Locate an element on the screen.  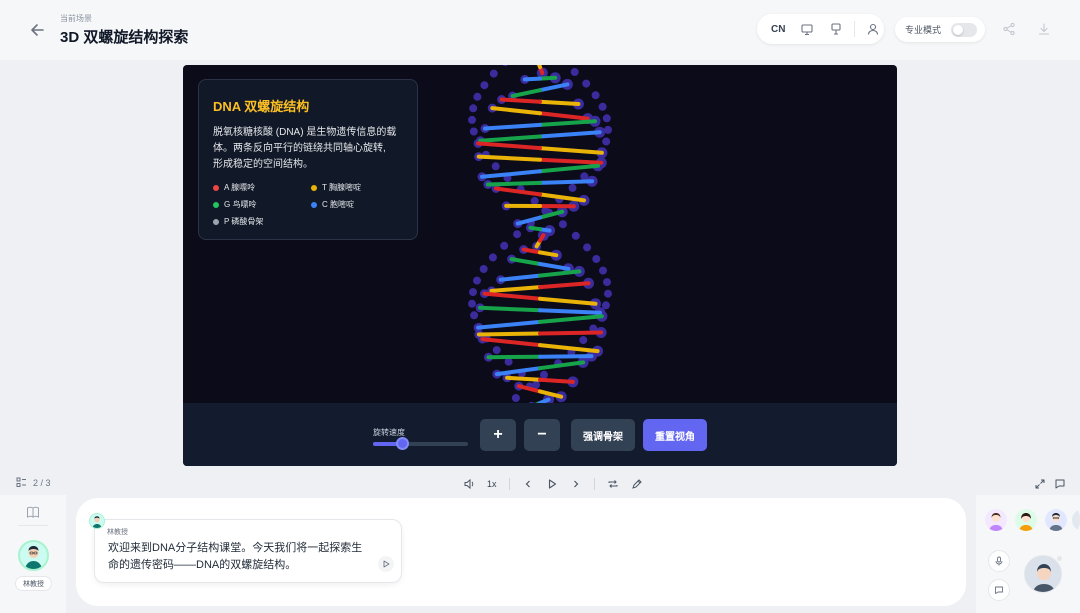
previous-icon is located at coordinates (528, 484).